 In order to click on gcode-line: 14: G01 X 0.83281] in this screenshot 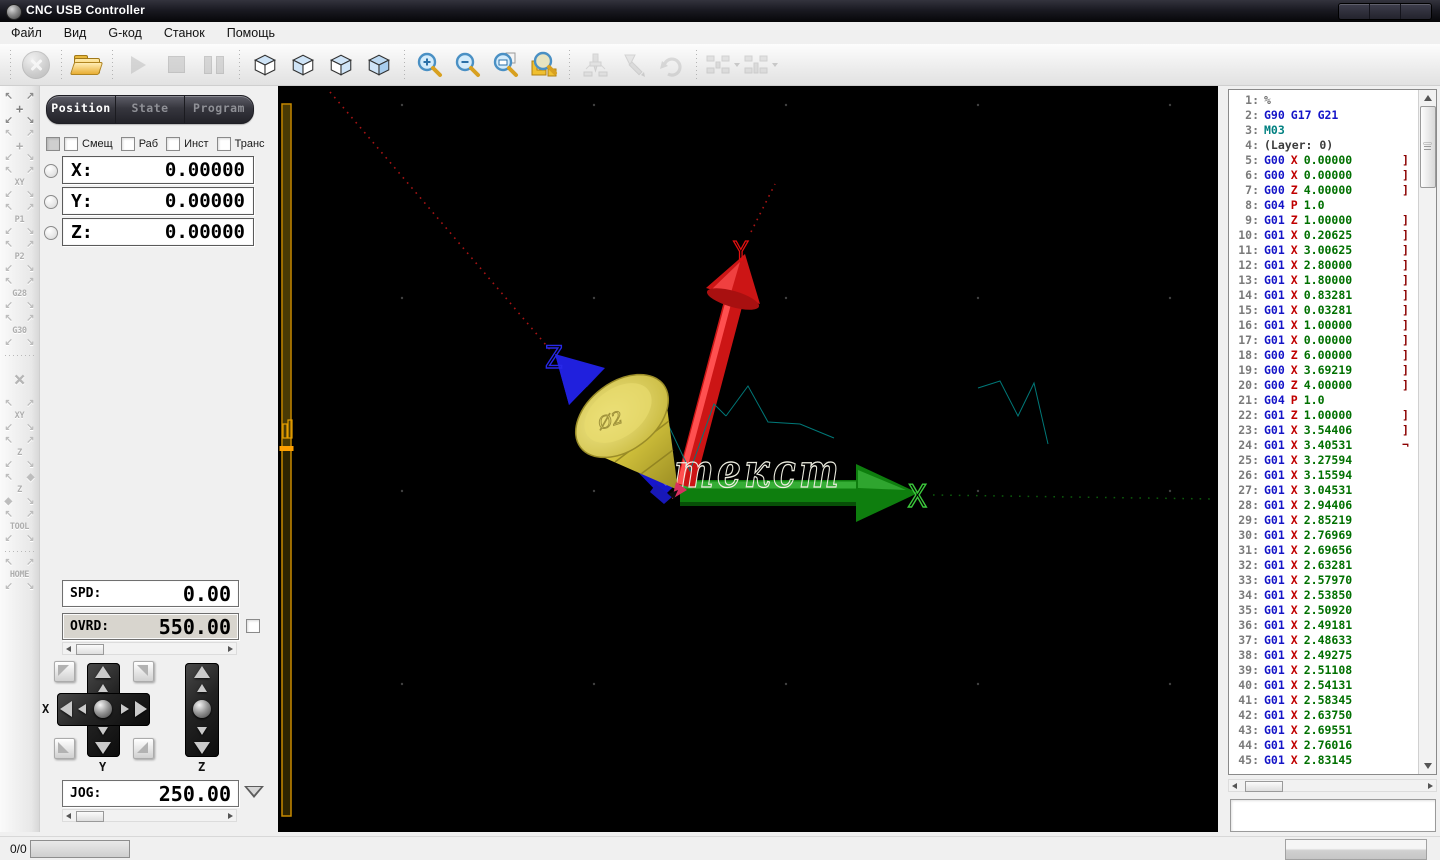, I will do `click(1323, 295)`.